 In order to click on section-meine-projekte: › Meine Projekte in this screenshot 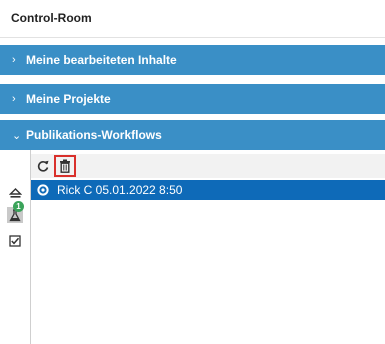, I will do `click(192, 99)`.